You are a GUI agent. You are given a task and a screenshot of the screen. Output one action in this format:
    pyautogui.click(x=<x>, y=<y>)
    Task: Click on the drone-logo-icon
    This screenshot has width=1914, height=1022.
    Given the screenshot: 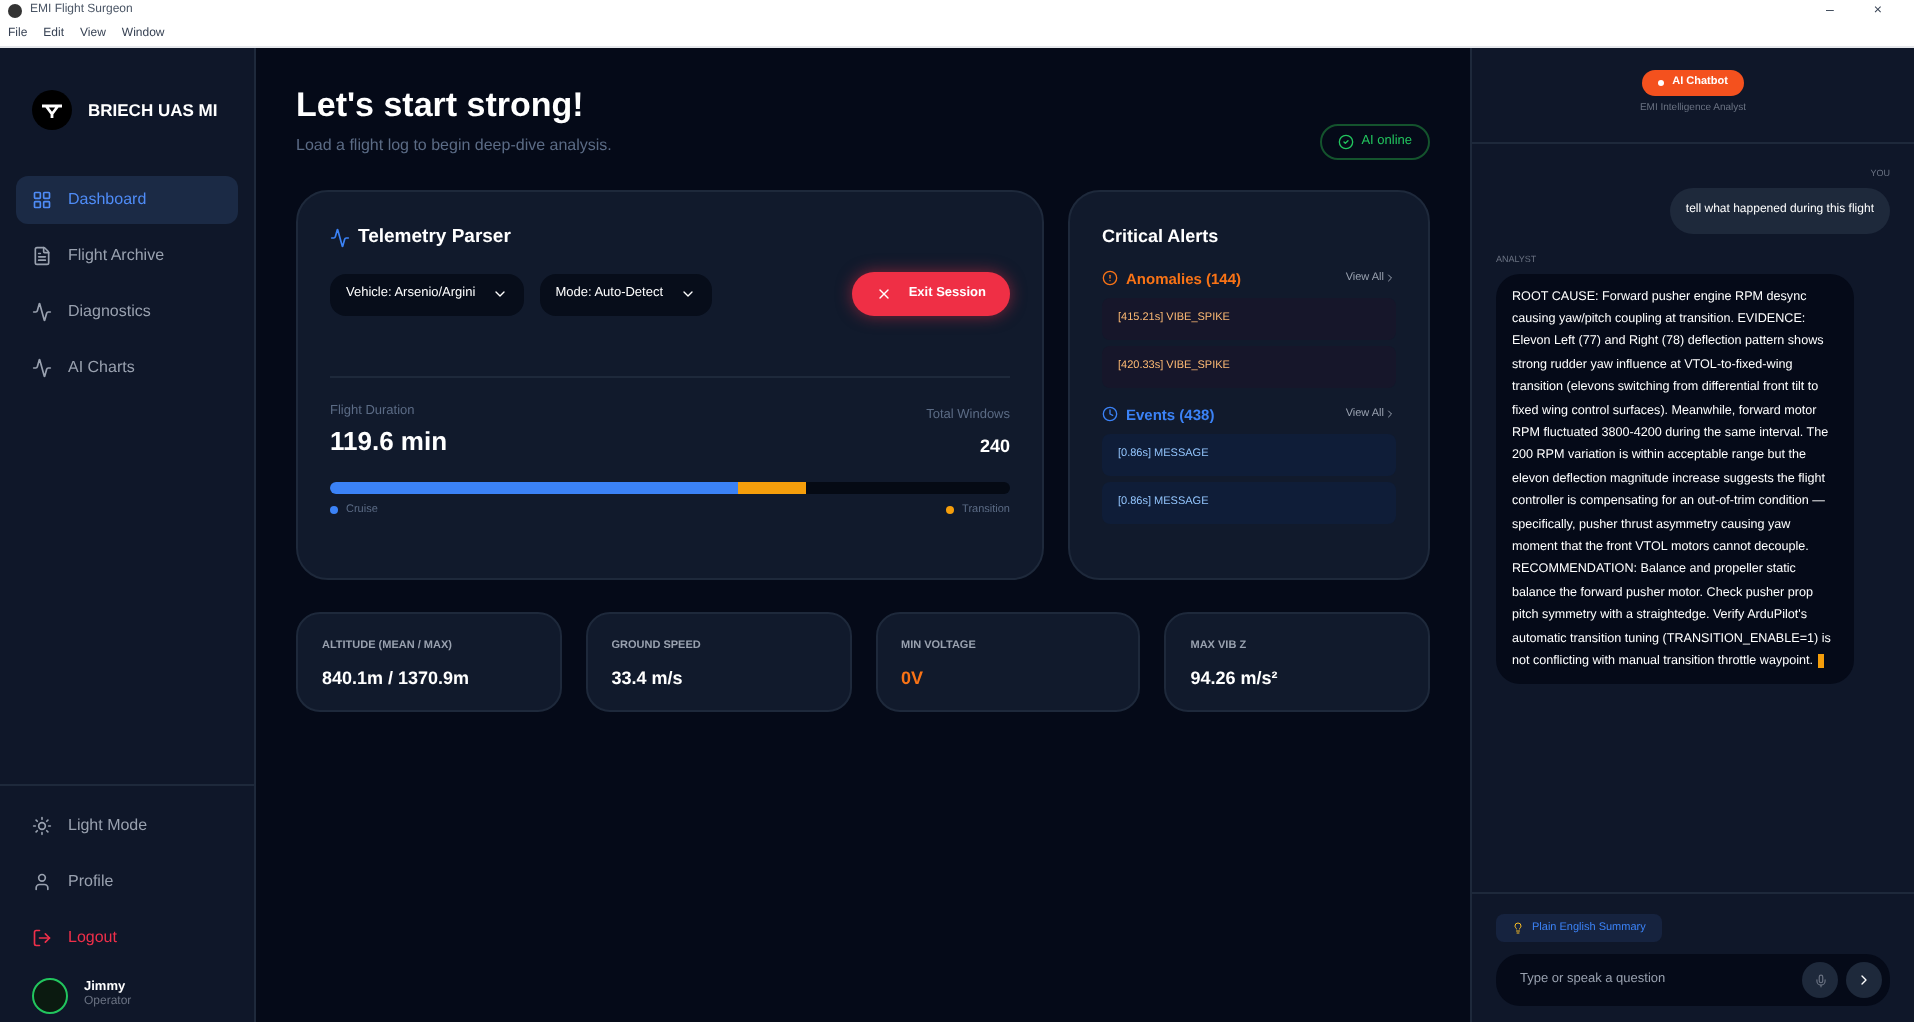 What is the action you would take?
    pyautogui.click(x=52, y=110)
    